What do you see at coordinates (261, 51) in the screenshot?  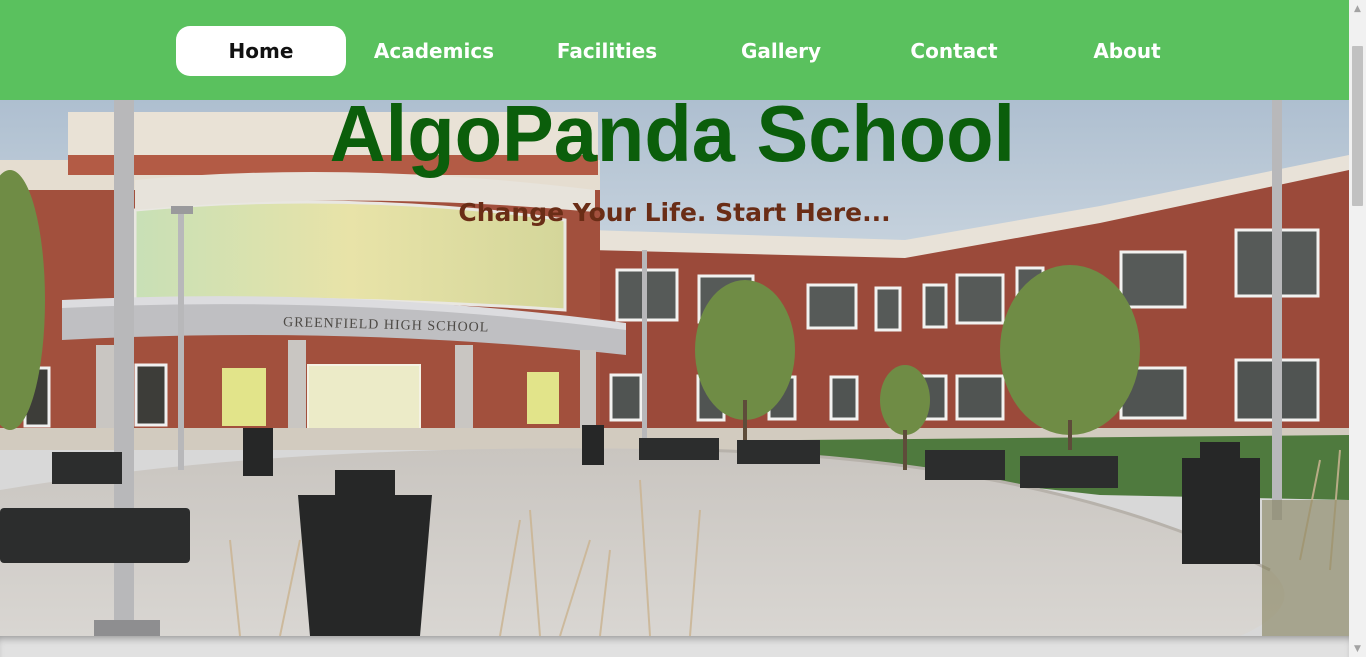 I see `nav-home: Home` at bounding box center [261, 51].